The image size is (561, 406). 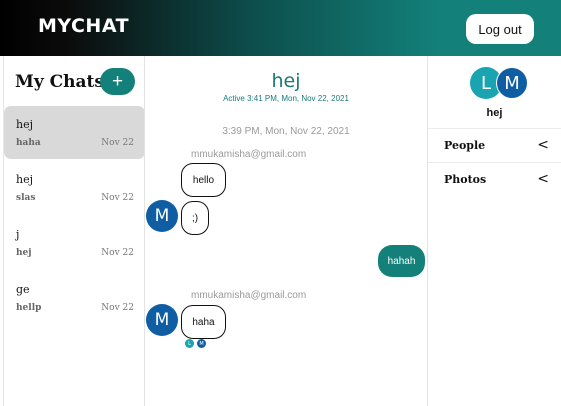 I want to click on logout-button: Log out, so click(x=500, y=29).